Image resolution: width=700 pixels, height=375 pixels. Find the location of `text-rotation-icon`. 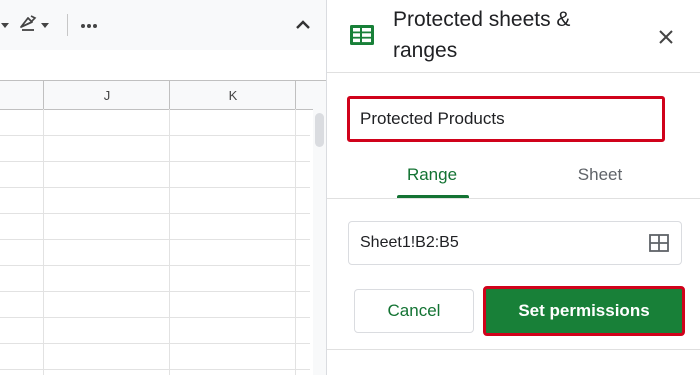

text-rotation-icon is located at coordinates (28, 25).